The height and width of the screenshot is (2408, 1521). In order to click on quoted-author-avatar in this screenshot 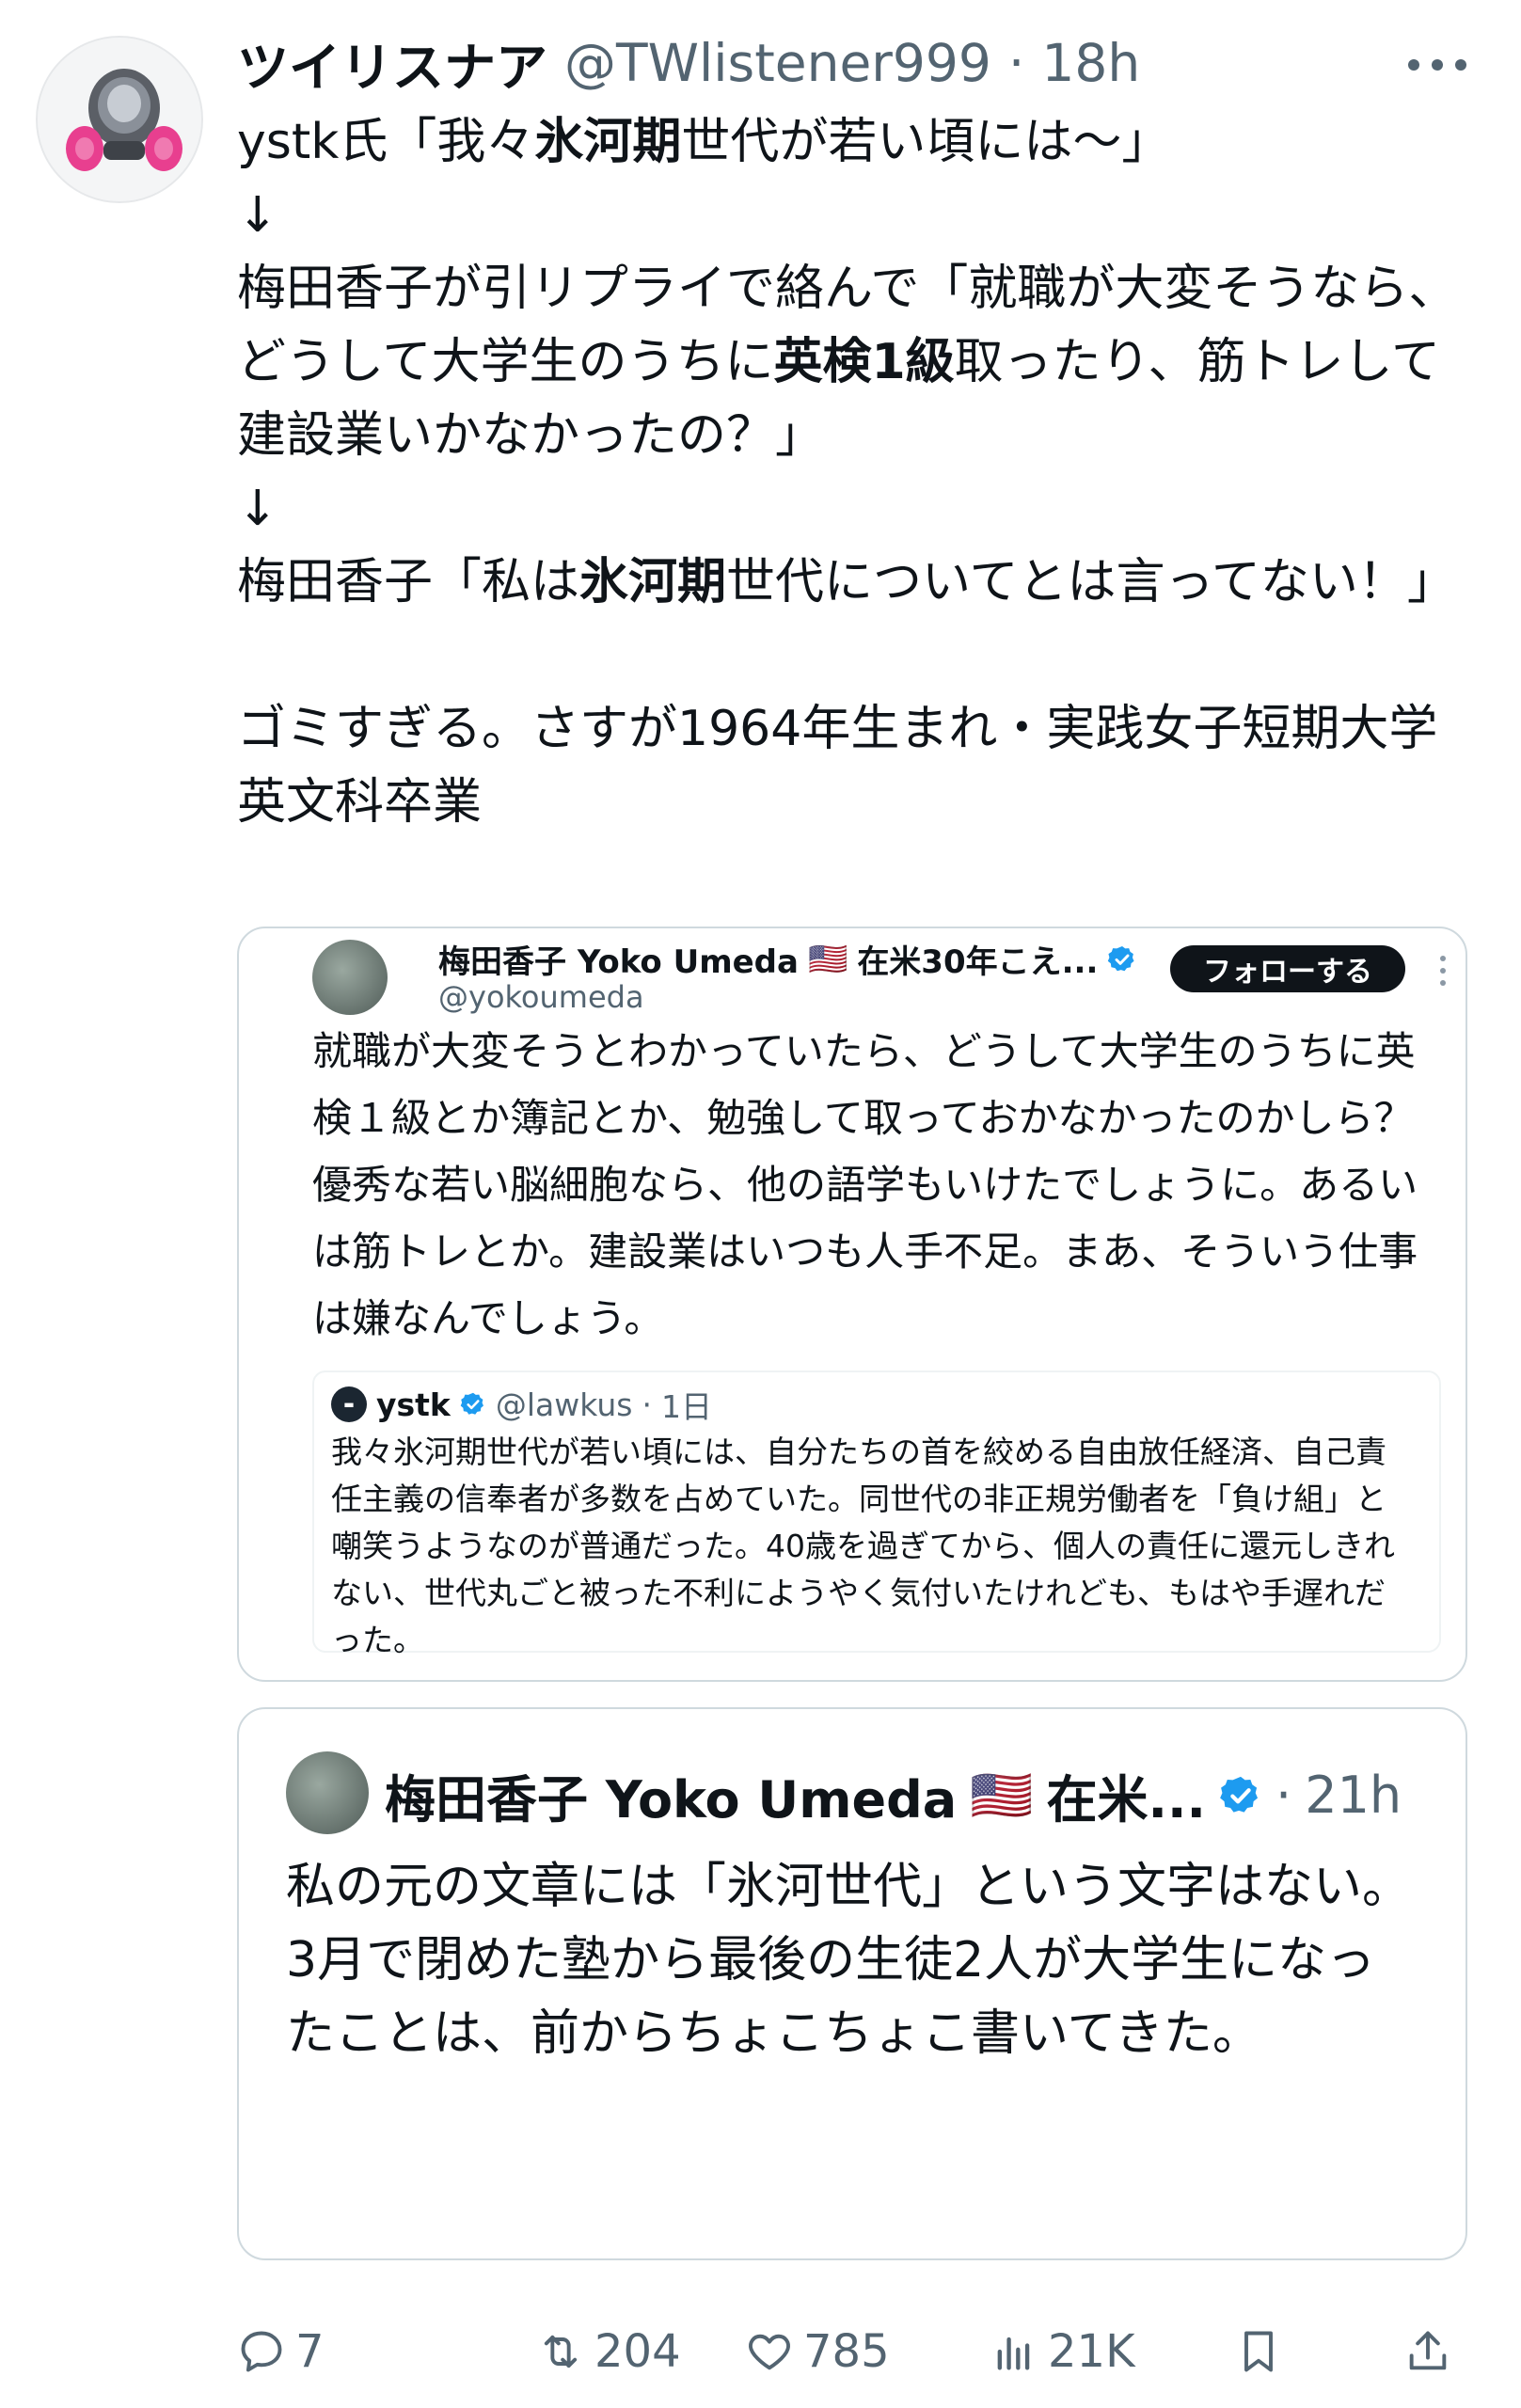, I will do `click(350, 978)`.